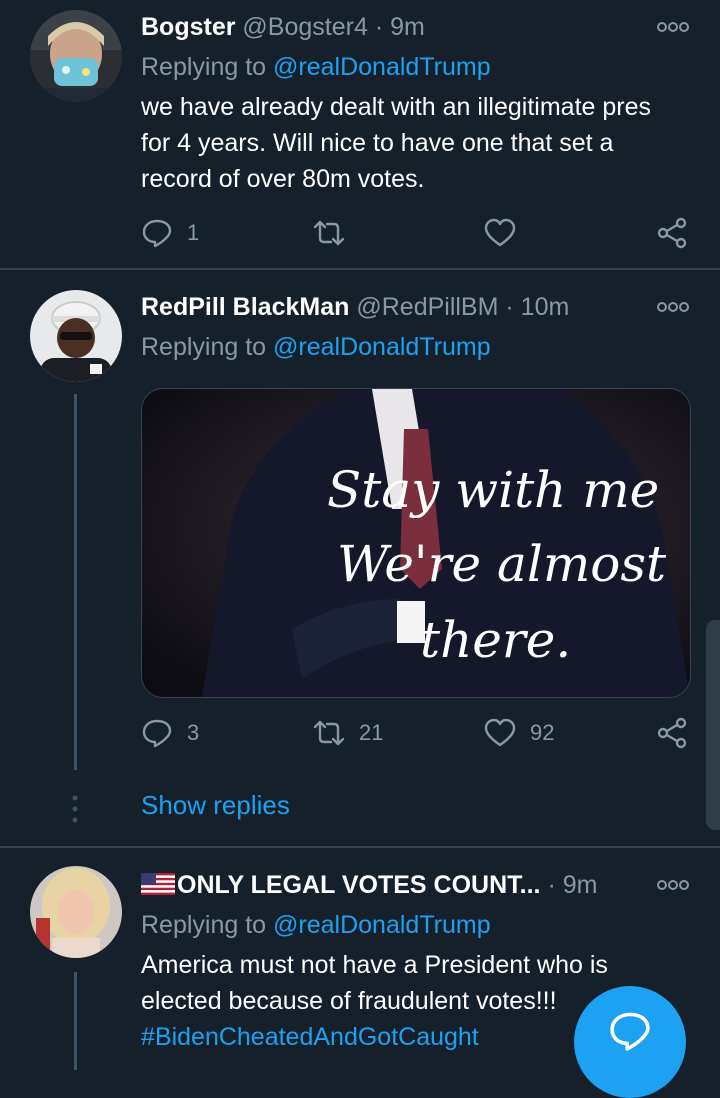 This screenshot has width=720, height=1098. I want to click on compose-button, so click(630, 1042).